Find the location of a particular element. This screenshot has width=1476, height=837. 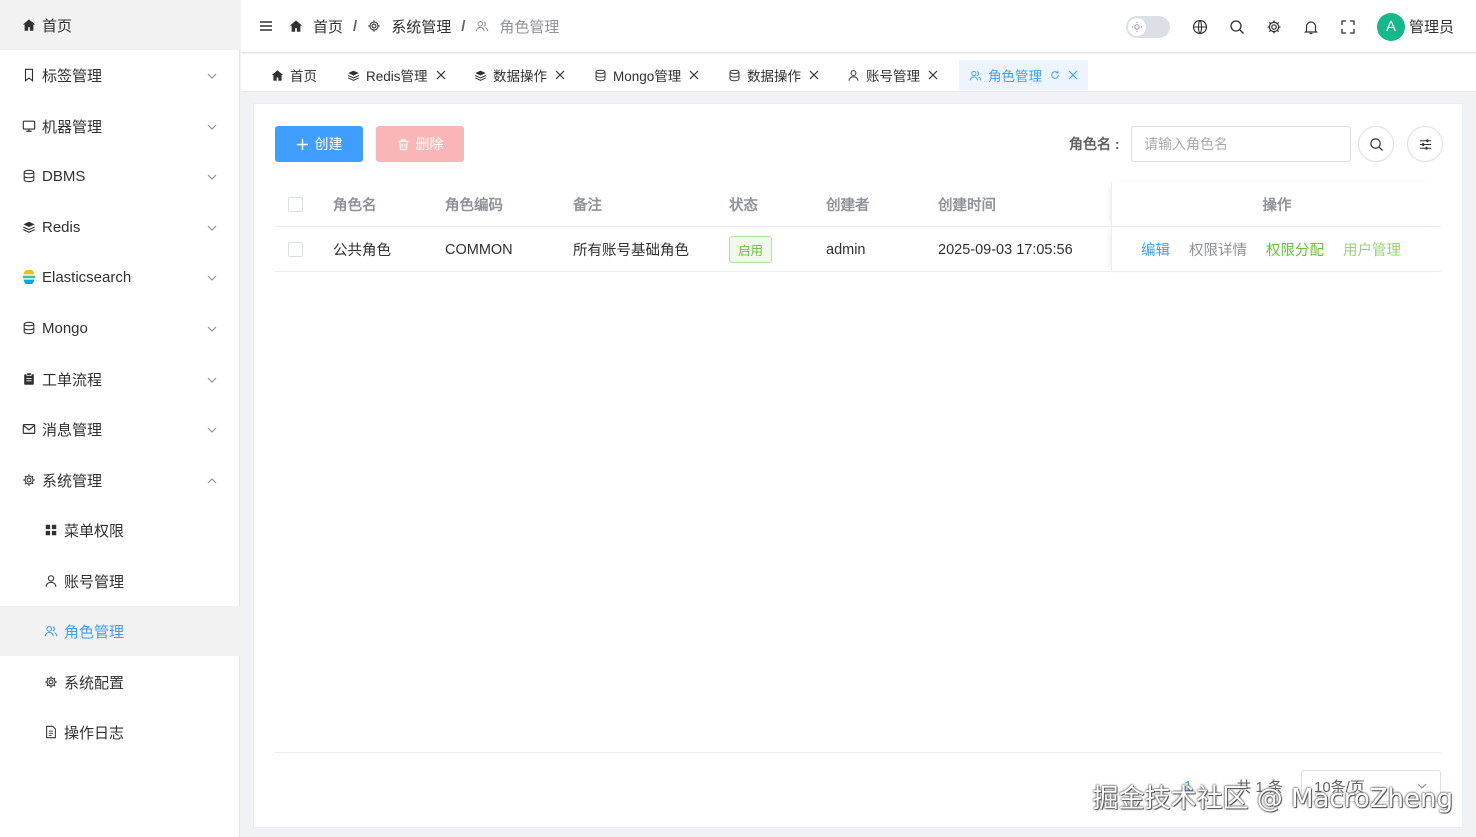

creator-cell: admin is located at coordinates (846, 249).